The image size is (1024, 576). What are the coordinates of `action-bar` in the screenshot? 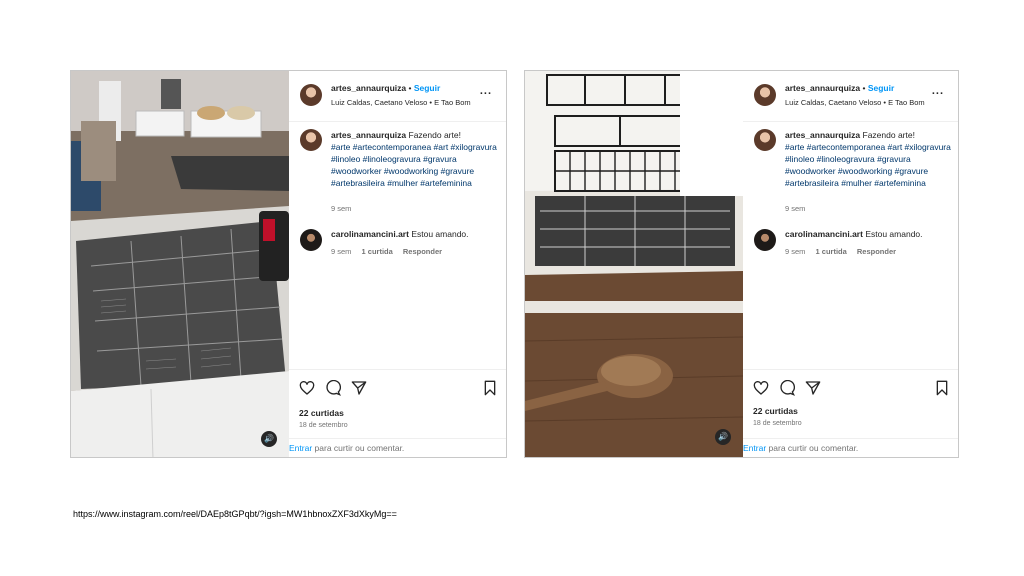 It's located at (397, 390).